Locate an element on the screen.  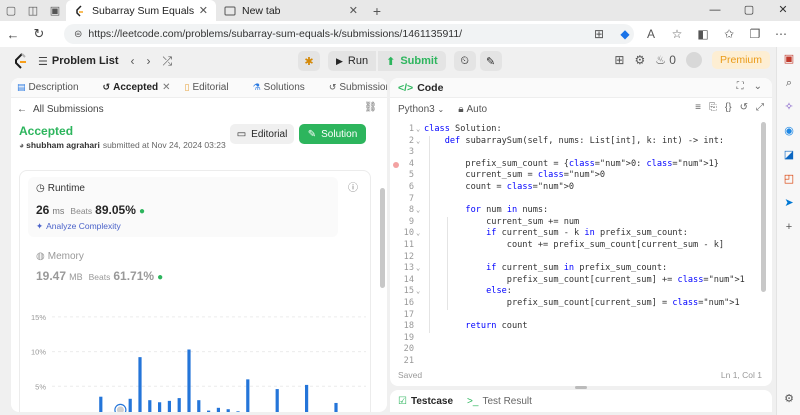
maximize-icon: ▢ is located at coordinates (749, 10).